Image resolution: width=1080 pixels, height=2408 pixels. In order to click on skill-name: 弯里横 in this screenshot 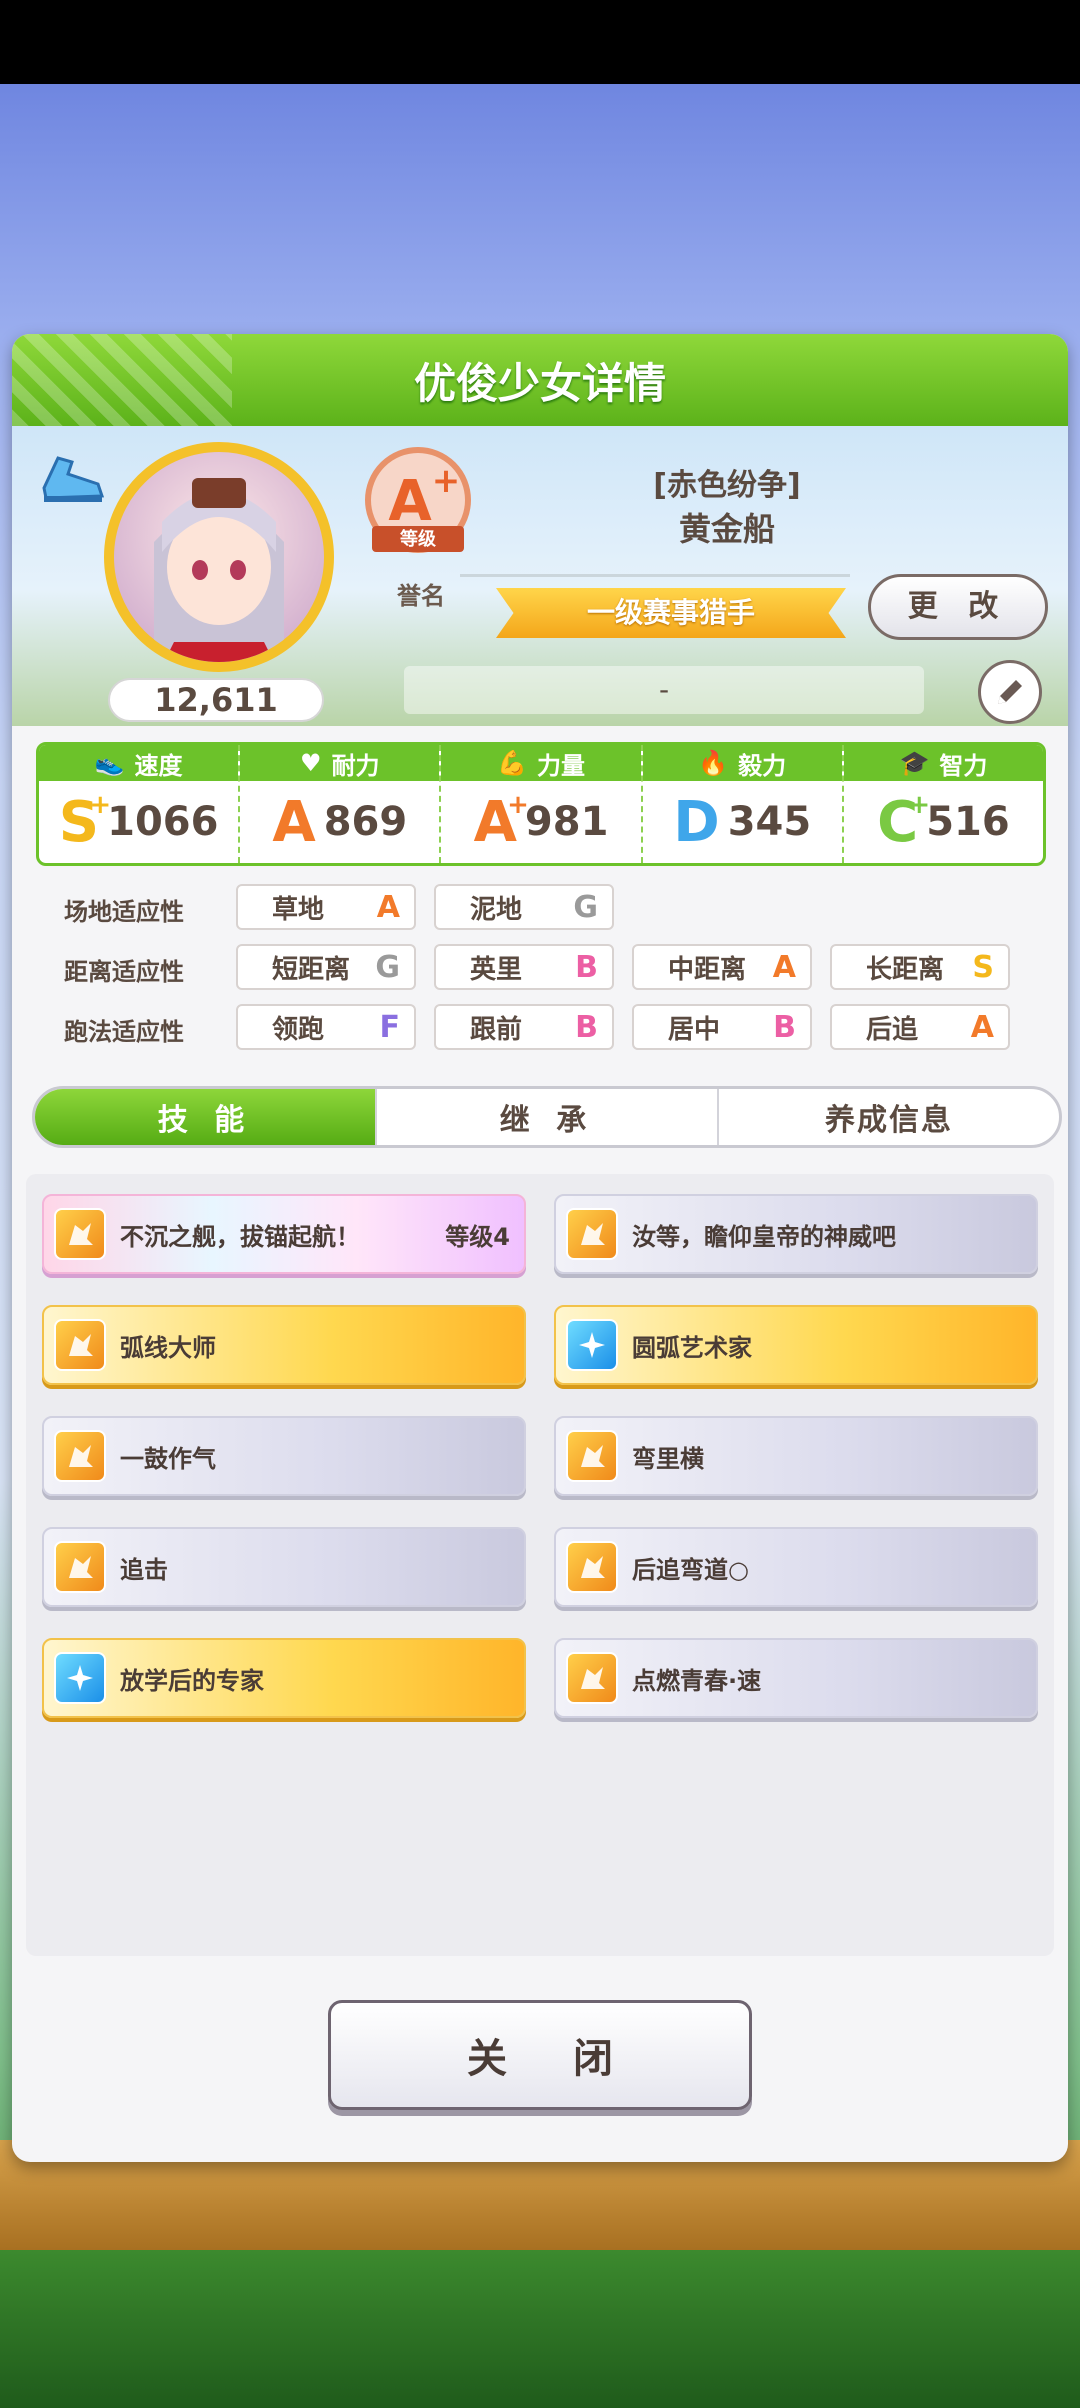, I will do `click(668, 1458)`.